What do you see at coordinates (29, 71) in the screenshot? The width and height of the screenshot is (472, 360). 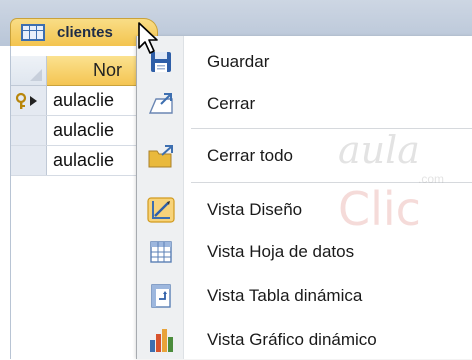 I see `select-all-corner` at bounding box center [29, 71].